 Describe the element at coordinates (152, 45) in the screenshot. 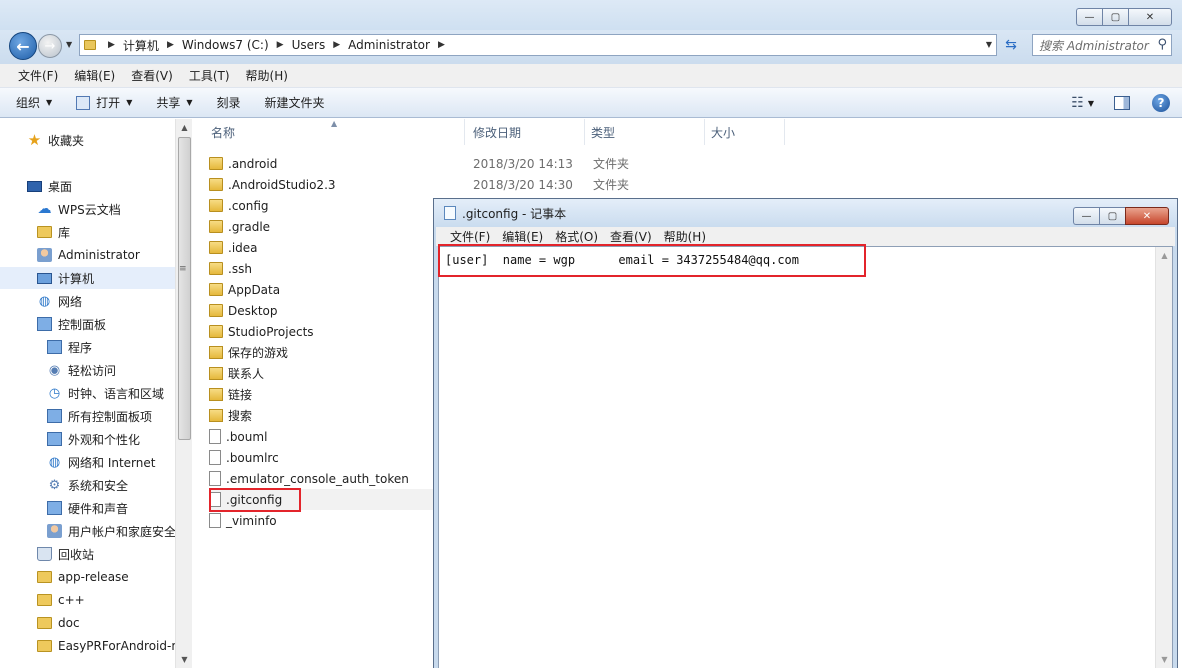

I see `breadcrumb-computer: 计算机 ▶` at that location.